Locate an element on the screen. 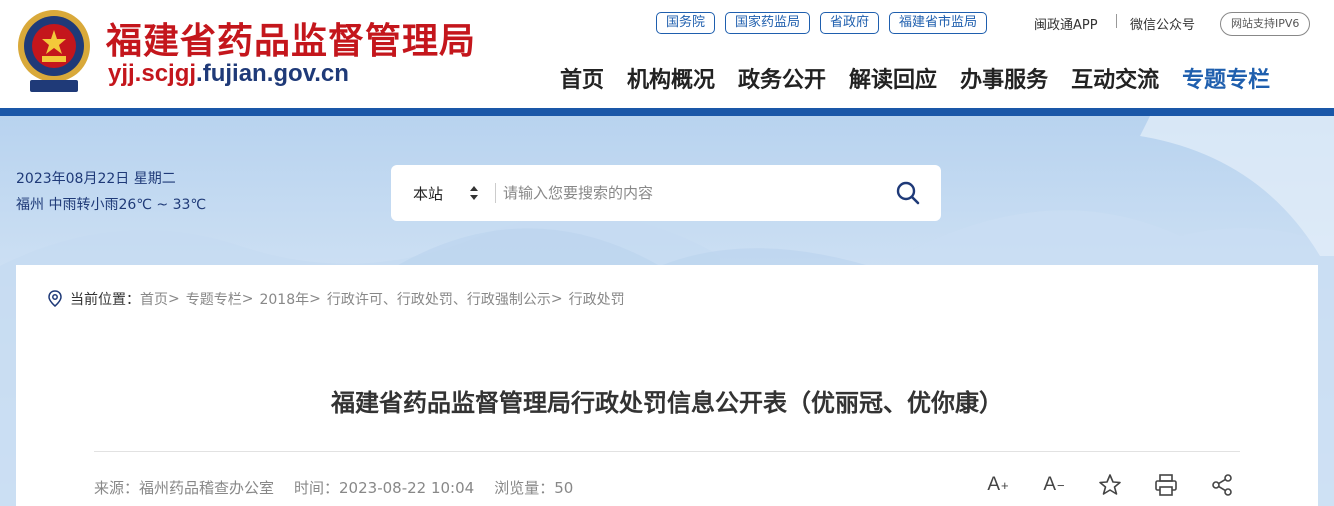 This screenshot has height=506, width=1334. nav-interaction: 互动交流 is located at coordinates (1115, 78).